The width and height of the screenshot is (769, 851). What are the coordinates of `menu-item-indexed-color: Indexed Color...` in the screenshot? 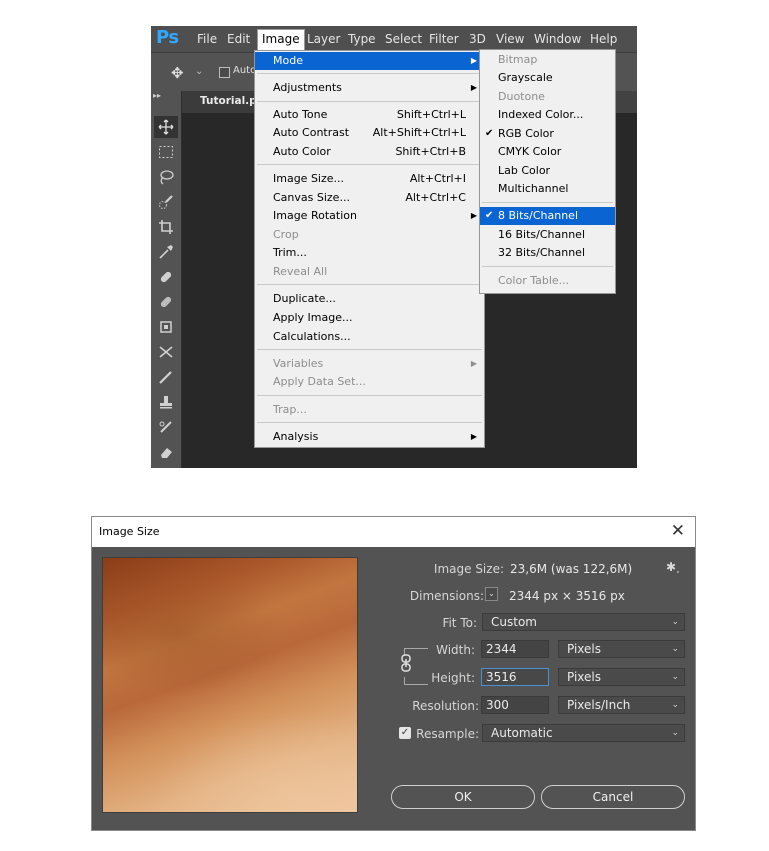 It's located at (547, 115).